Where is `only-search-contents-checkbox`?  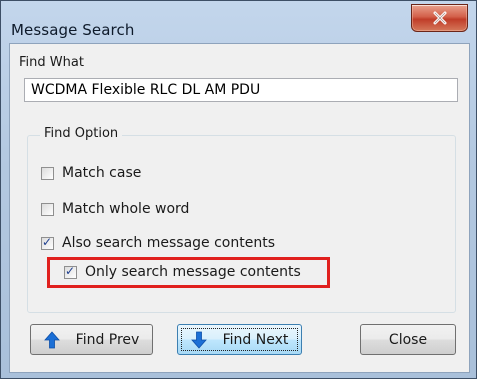 only-search-contents-checkbox is located at coordinates (70, 271).